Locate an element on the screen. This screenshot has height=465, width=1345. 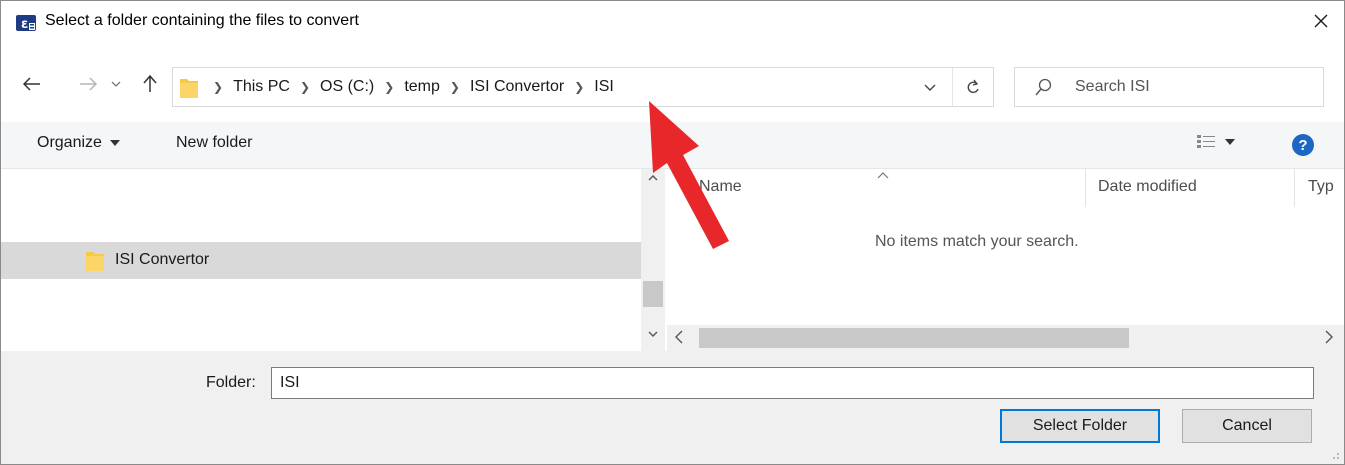
folder-label: Folder: is located at coordinates (231, 382).